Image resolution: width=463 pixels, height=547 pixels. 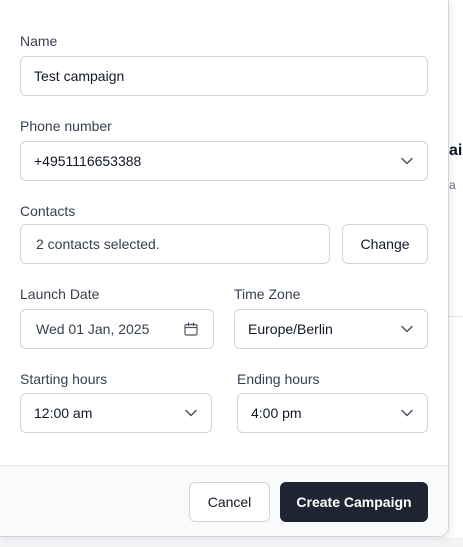 I want to click on phone-number-label: Phone number, so click(x=66, y=126).